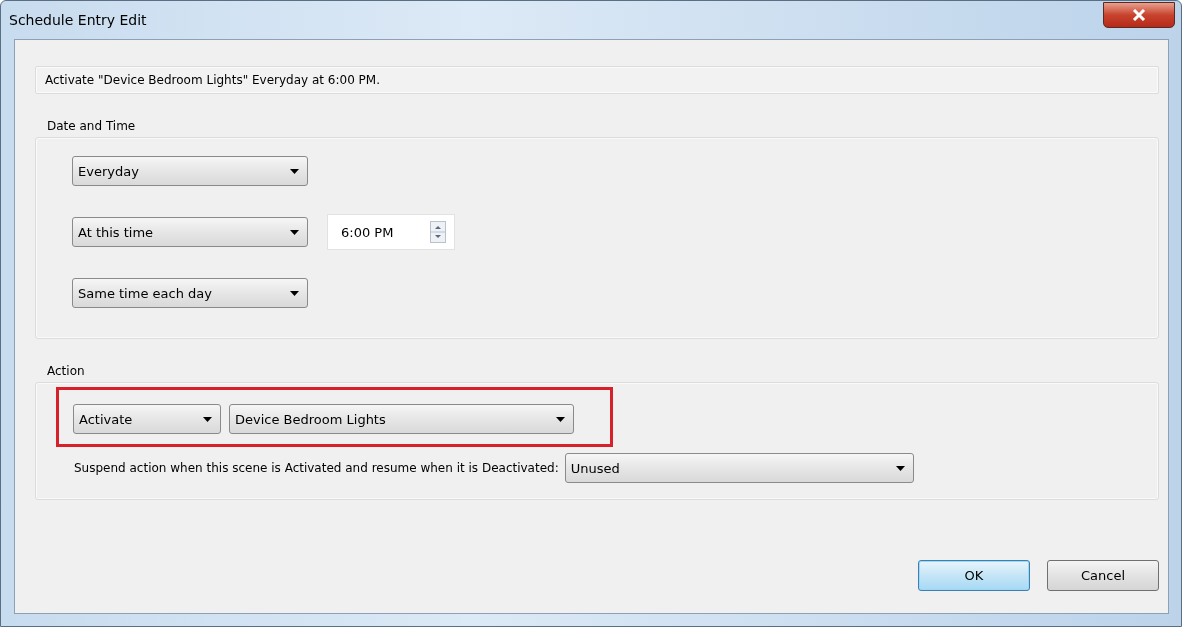 This screenshot has width=1182, height=627. Describe the element at coordinates (401, 419) in the screenshot. I see `dropdown: Device Bedroom Lights` at that location.